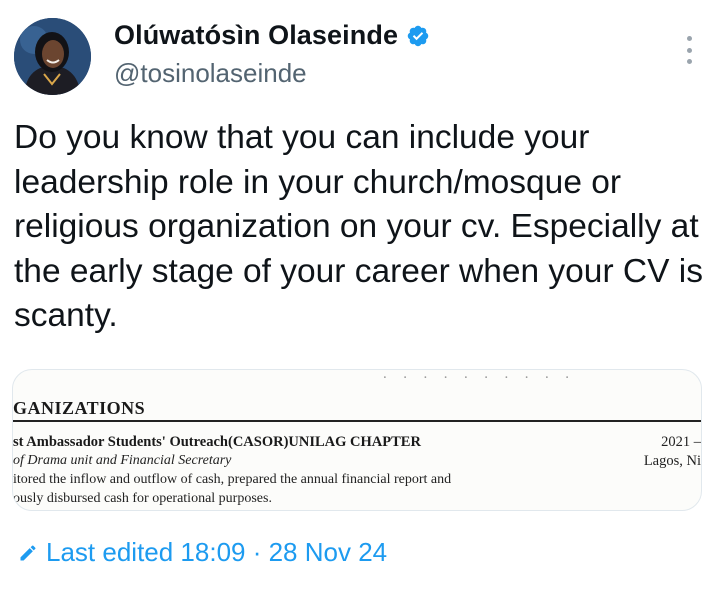 This screenshot has width=720, height=593. Describe the element at coordinates (418, 36) in the screenshot. I see `verified-badge-icon` at that location.